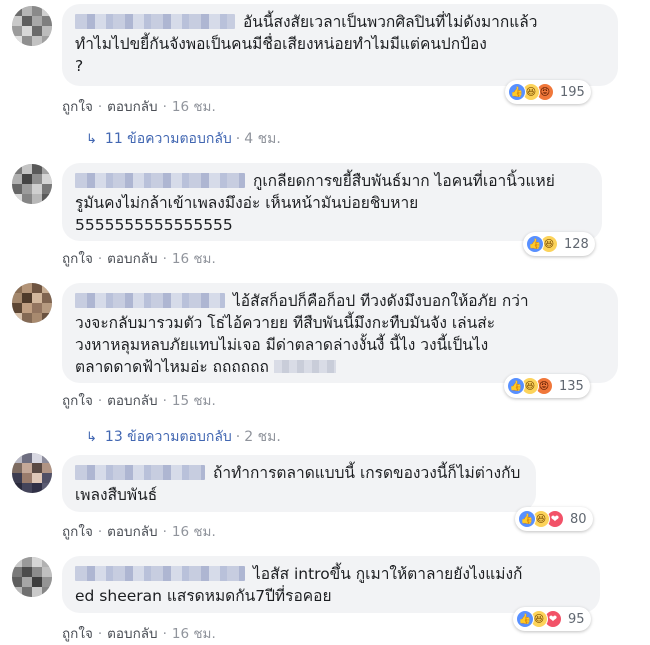 The height and width of the screenshot is (645, 650). Describe the element at coordinates (548, 92) in the screenshot. I see `reaction-summary: 👍 😆 😡 195` at that location.